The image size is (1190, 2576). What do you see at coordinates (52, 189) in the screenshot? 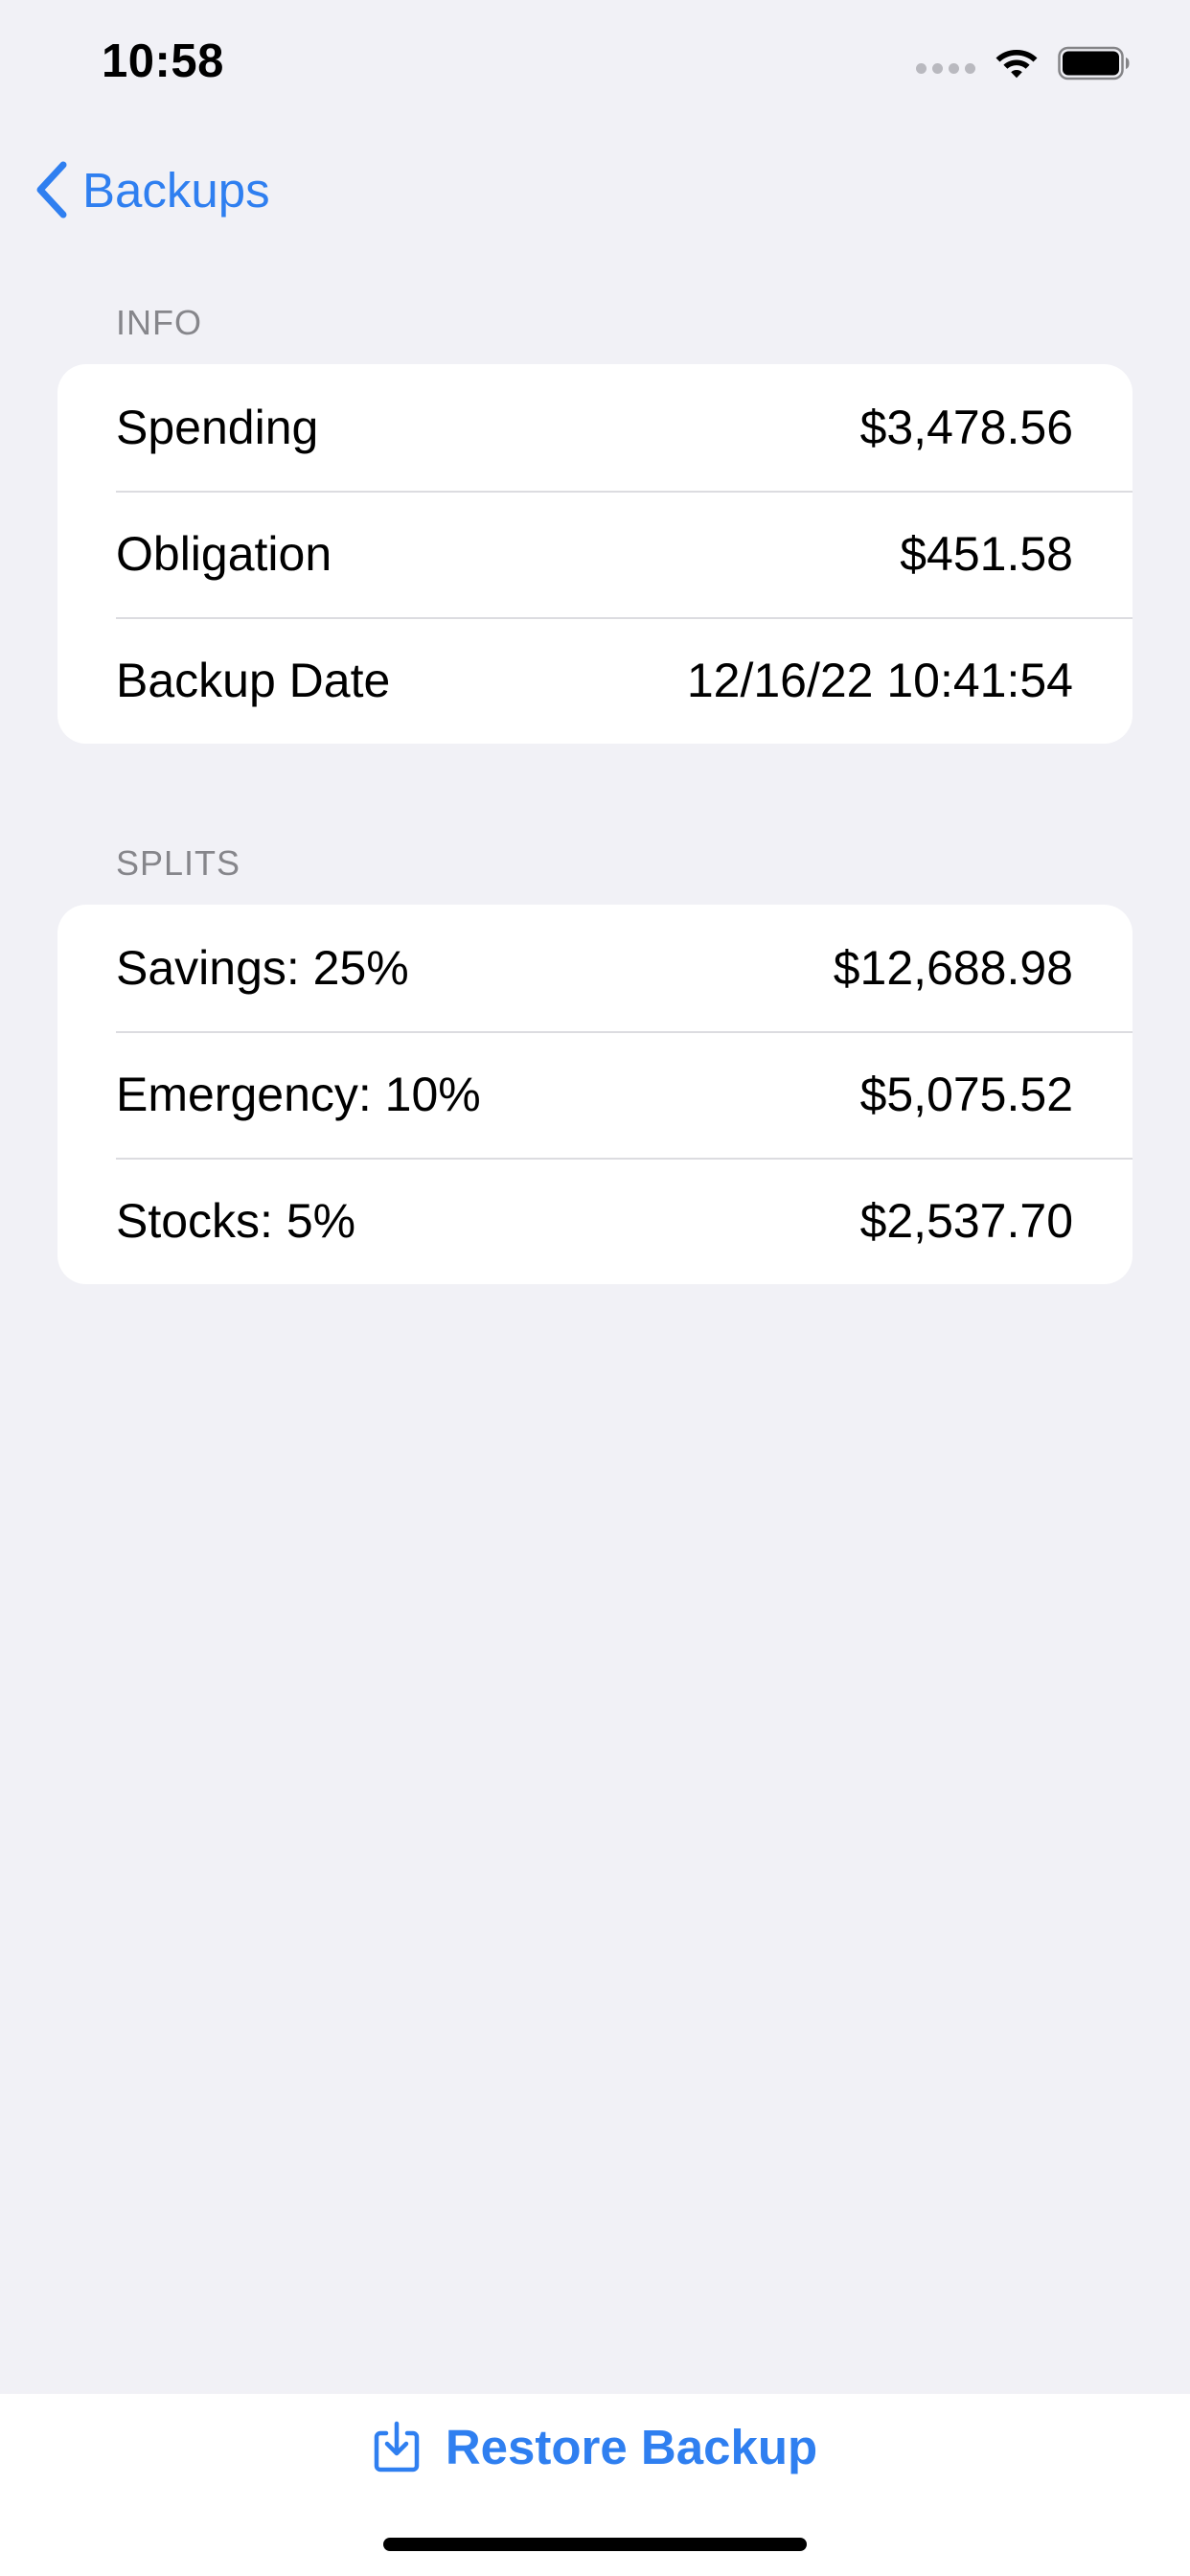
I see `chevron-left-icon` at bounding box center [52, 189].